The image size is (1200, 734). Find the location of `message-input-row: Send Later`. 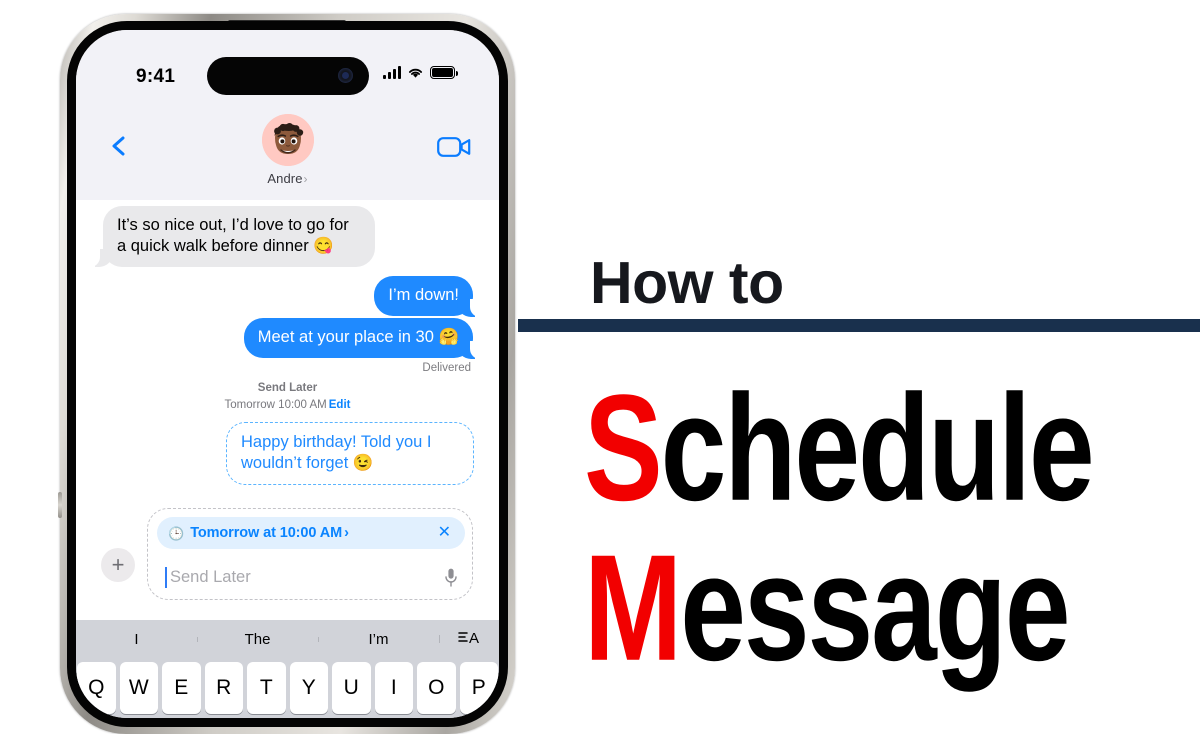

message-input-row: Send Later is located at coordinates (311, 577).